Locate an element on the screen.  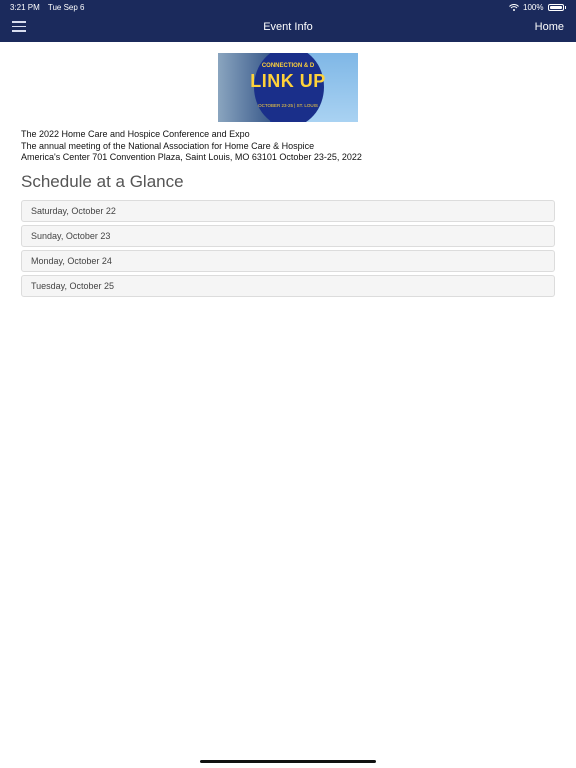
schedule-day-monday: Monday, October 24 is located at coordinates (288, 261).